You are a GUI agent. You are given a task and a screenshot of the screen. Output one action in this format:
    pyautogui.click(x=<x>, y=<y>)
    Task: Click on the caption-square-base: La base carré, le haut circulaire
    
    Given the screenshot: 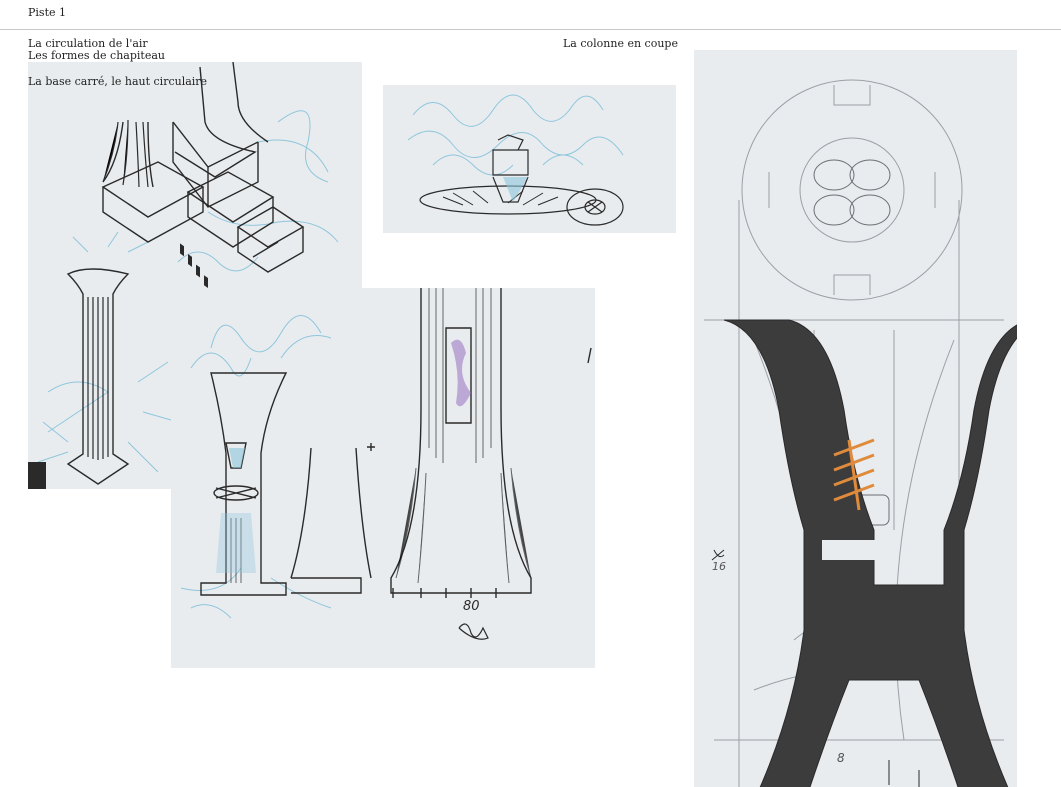 What is the action you would take?
    pyautogui.click(x=118, y=81)
    